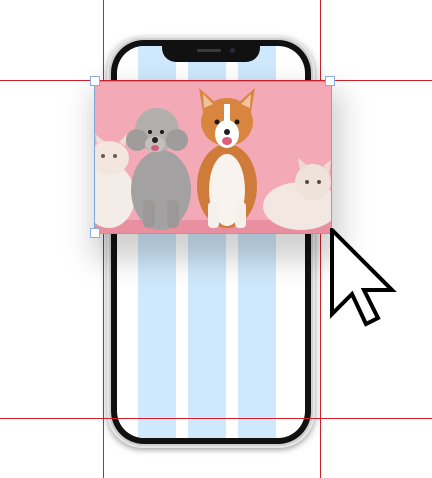 This screenshot has width=432, height=478. What do you see at coordinates (95, 81) in the screenshot?
I see `resize-handle-top-left` at bounding box center [95, 81].